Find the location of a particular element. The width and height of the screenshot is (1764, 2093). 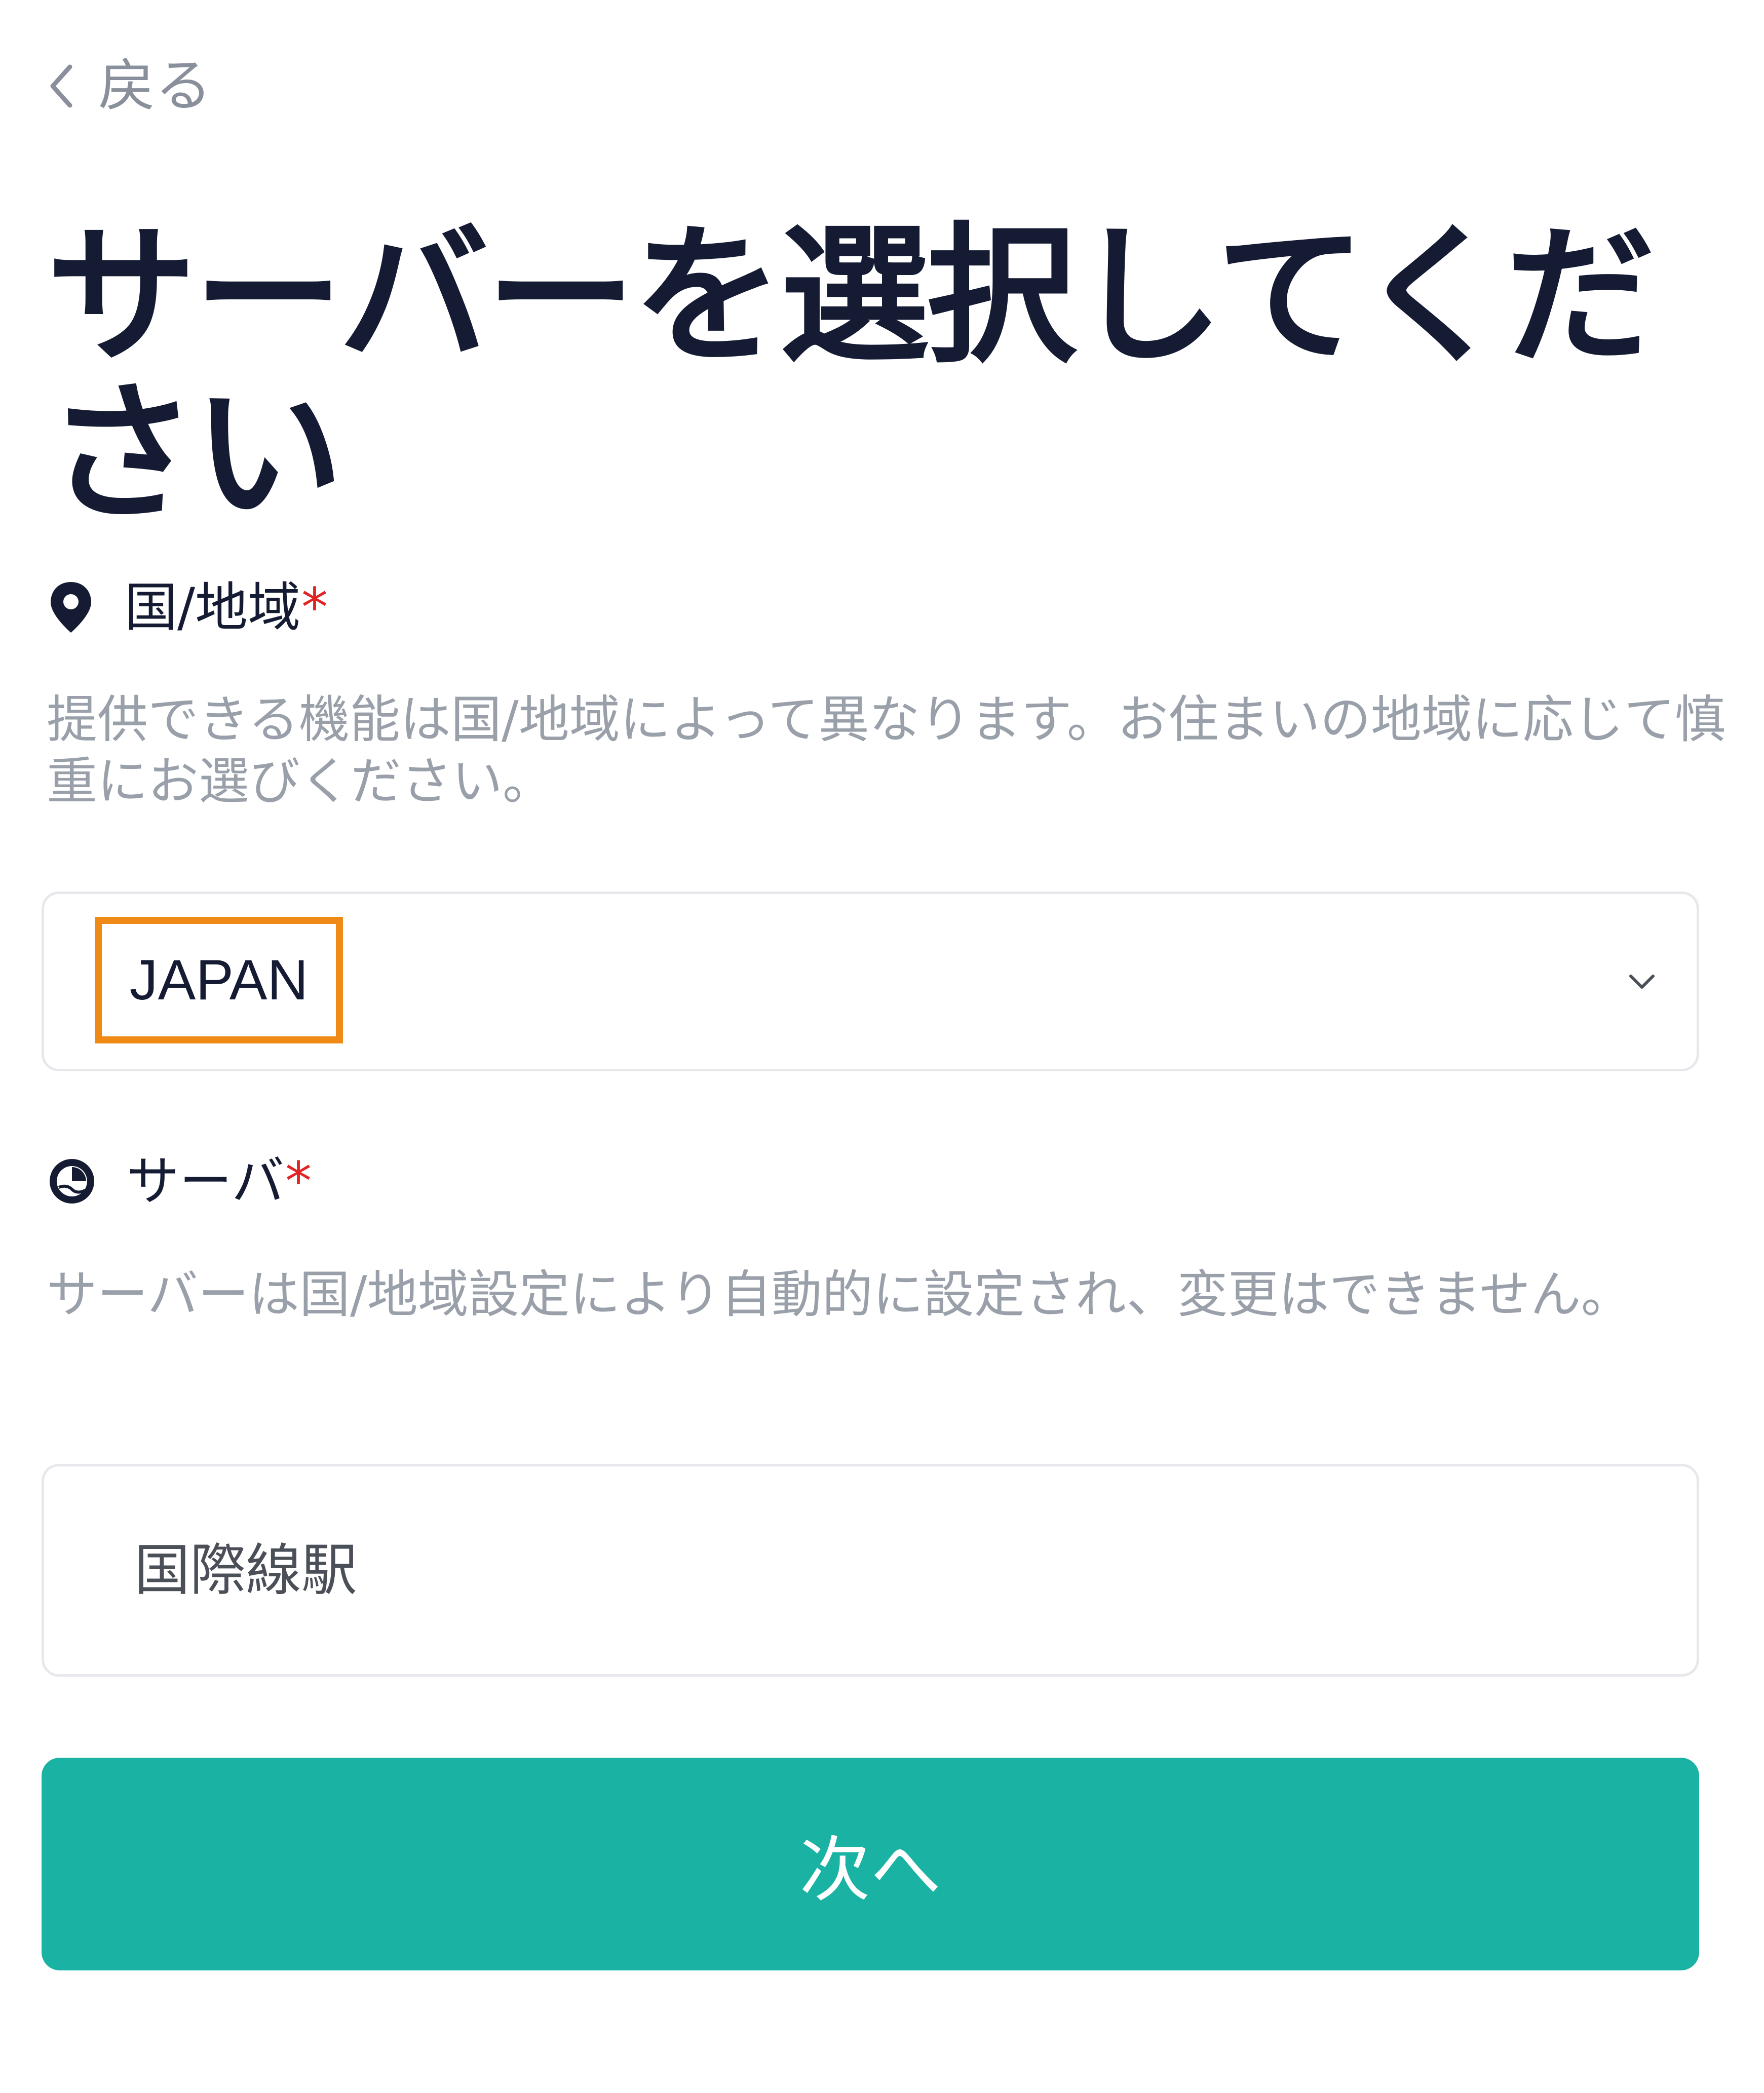

back-link: 戻る is located at coordinates (129, 86).